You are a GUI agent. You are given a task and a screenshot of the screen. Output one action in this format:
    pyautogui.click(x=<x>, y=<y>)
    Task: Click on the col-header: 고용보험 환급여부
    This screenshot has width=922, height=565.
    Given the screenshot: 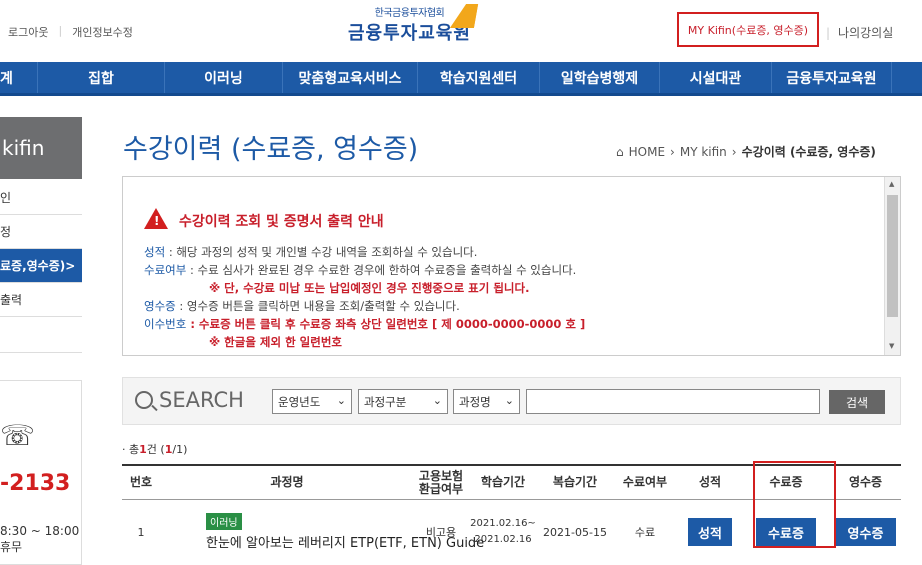 What is the action you would take?
    pyautogui.click(x=441, y=482)
    